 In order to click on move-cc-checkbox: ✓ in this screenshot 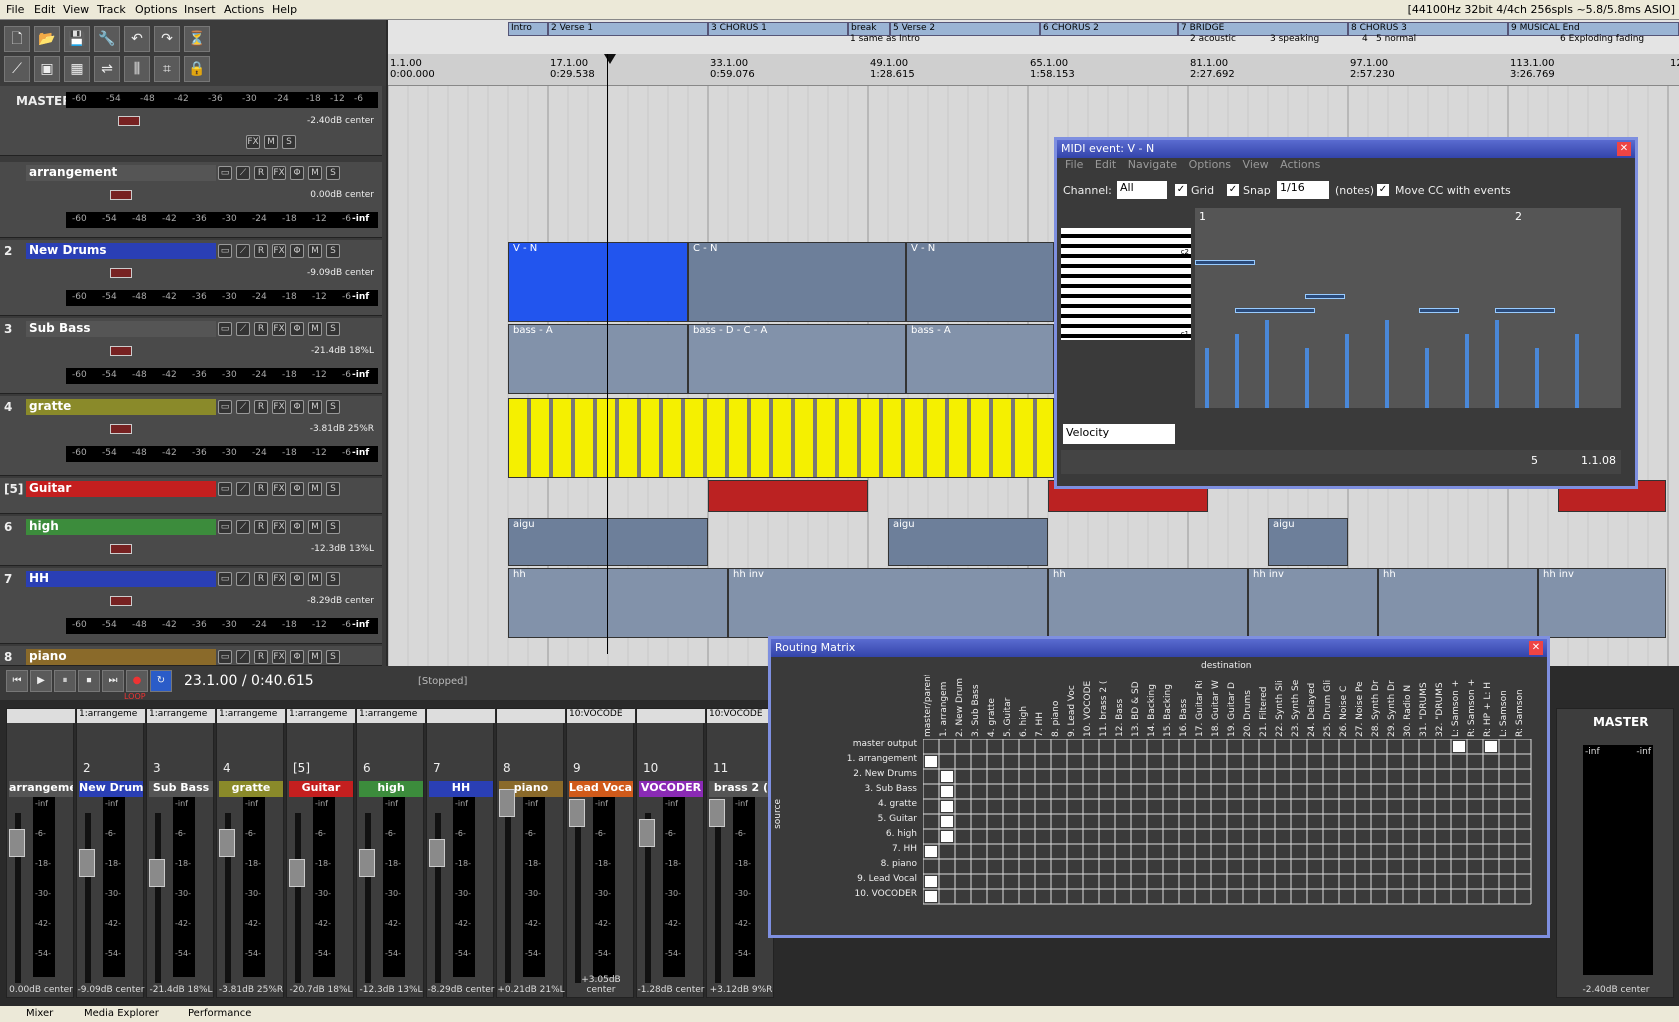, I will do `click(1383, 190)`.